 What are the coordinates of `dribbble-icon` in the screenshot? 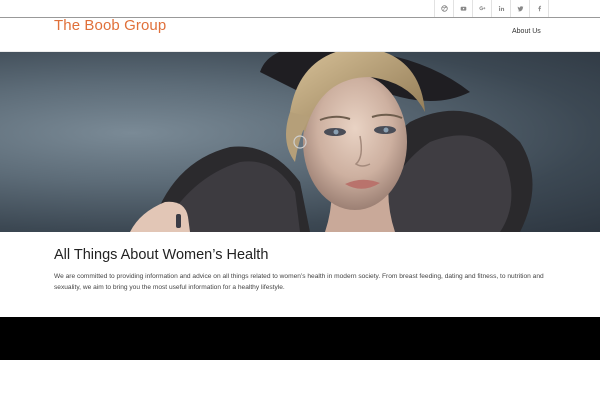 It's located at (444, 8).